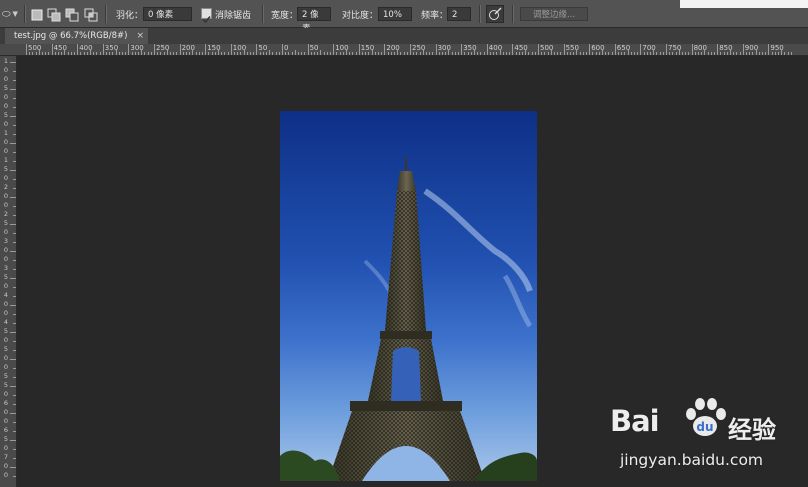 Image resolution: width=808 pixels, height=487 pixels. What do you see at coordinates (76, 36) in the screenshot?
I see `document-tab: test.jpg @ 66.7%(RGB/8#) ×` at bounding box center [76, 36].